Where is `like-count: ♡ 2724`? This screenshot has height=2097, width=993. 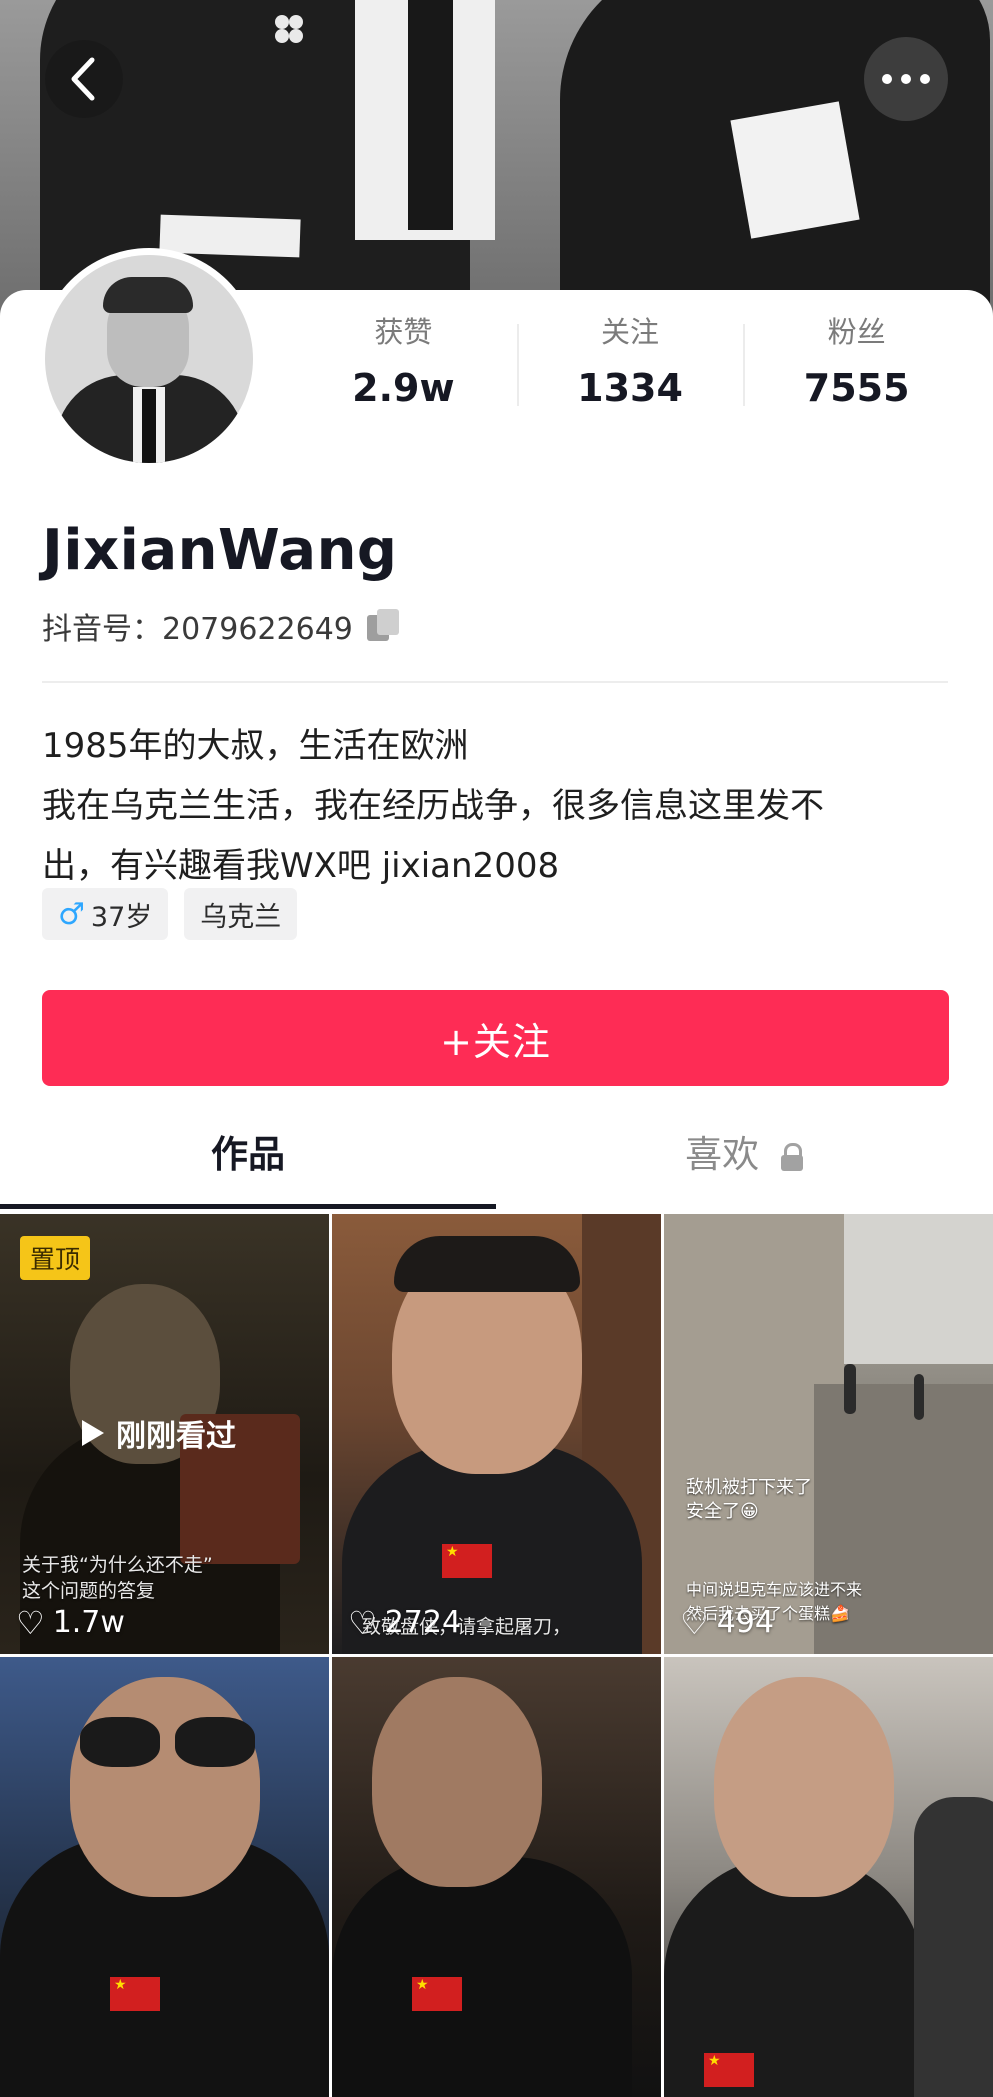 like-count: ♡ 2724 is located at coordinates (404, 1622).